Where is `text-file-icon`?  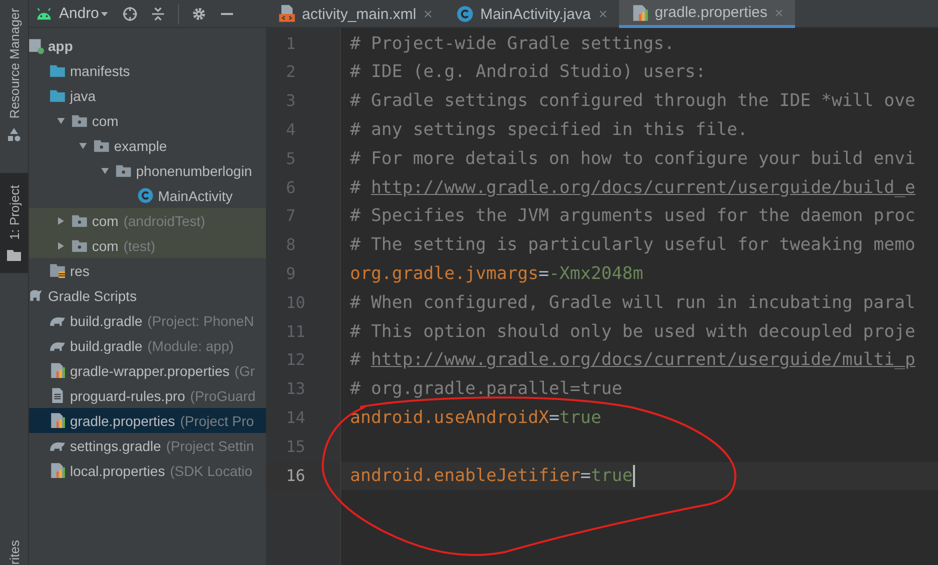 text-file-icon is located at coordinates (57, 395).